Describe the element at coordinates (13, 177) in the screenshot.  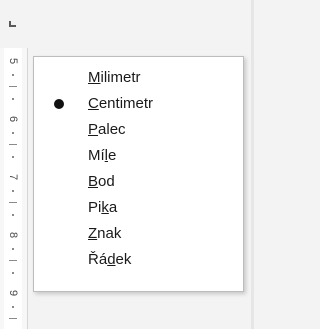
I see `ruler-number: 7` at that location.